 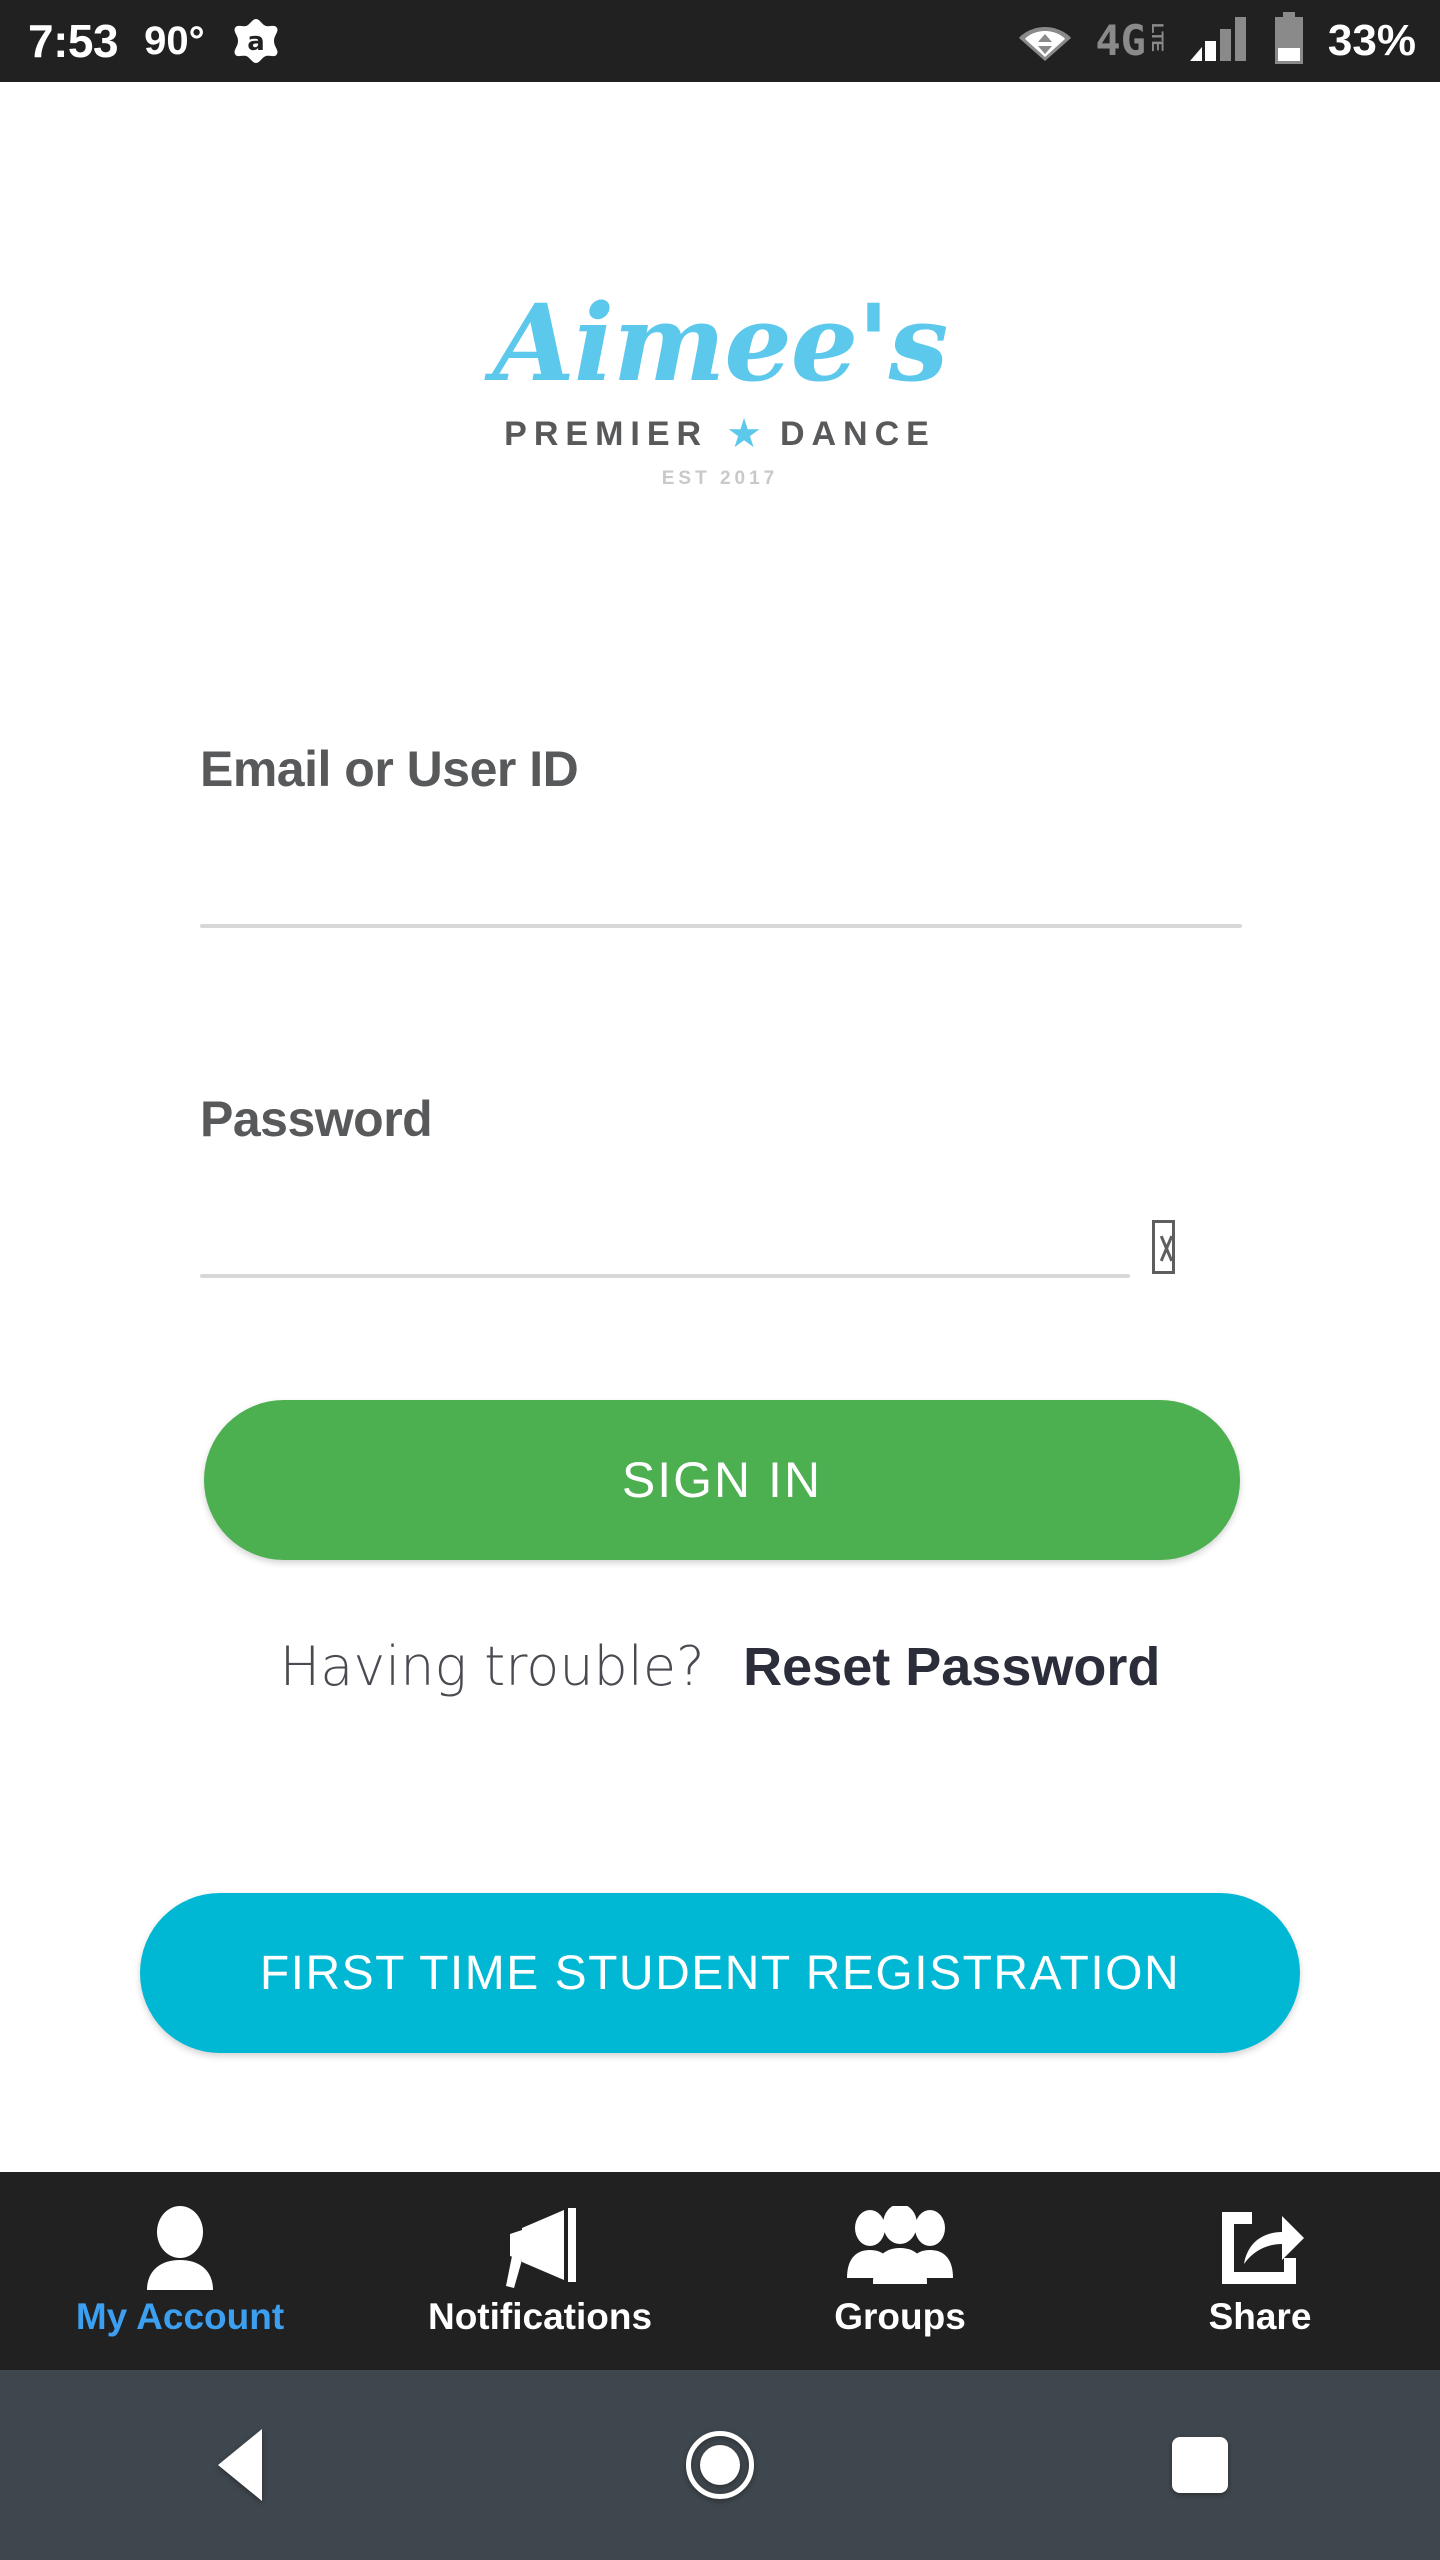 I want to click on bottom-tab-bar: My Account Notifications Groups Share, so click(x=720, y=2271).